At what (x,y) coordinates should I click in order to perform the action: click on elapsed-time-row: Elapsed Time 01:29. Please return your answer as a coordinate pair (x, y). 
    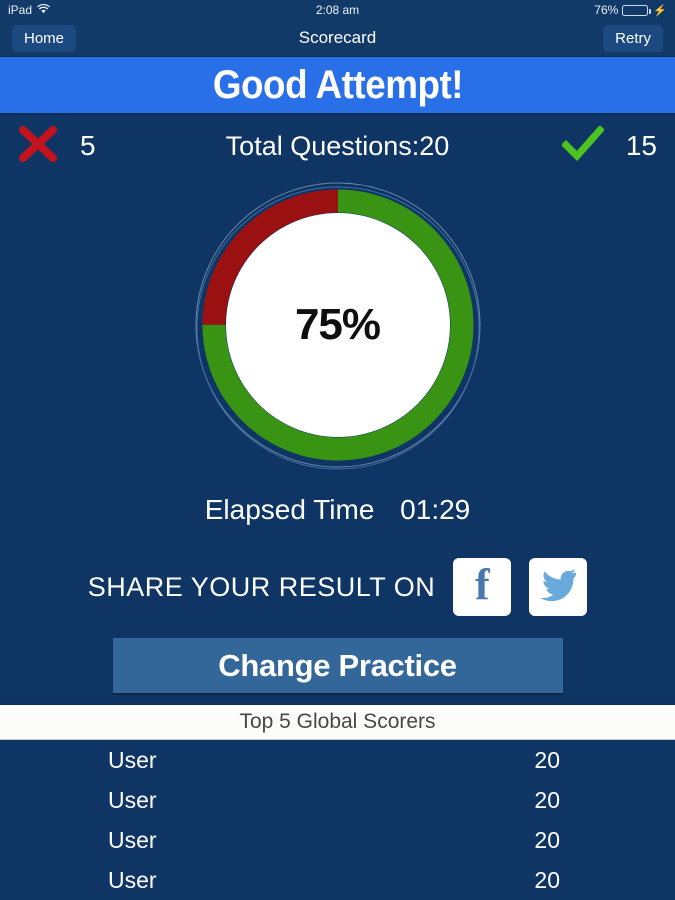
    Looking at the image, I should click on (337, 502).